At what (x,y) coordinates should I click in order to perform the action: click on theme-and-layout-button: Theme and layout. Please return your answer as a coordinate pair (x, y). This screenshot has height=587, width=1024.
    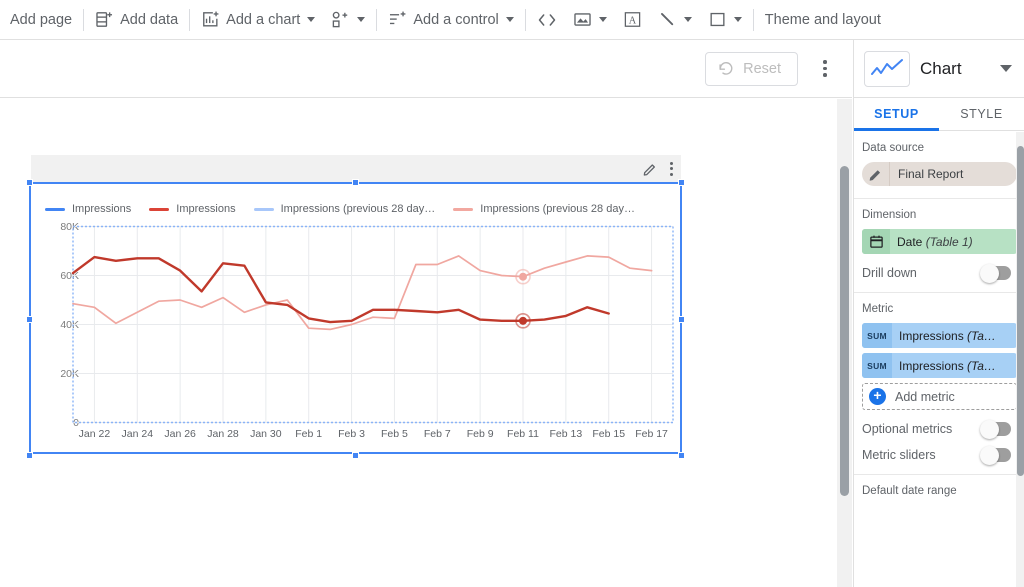
    Looking at the image, I should click on (823, 20).